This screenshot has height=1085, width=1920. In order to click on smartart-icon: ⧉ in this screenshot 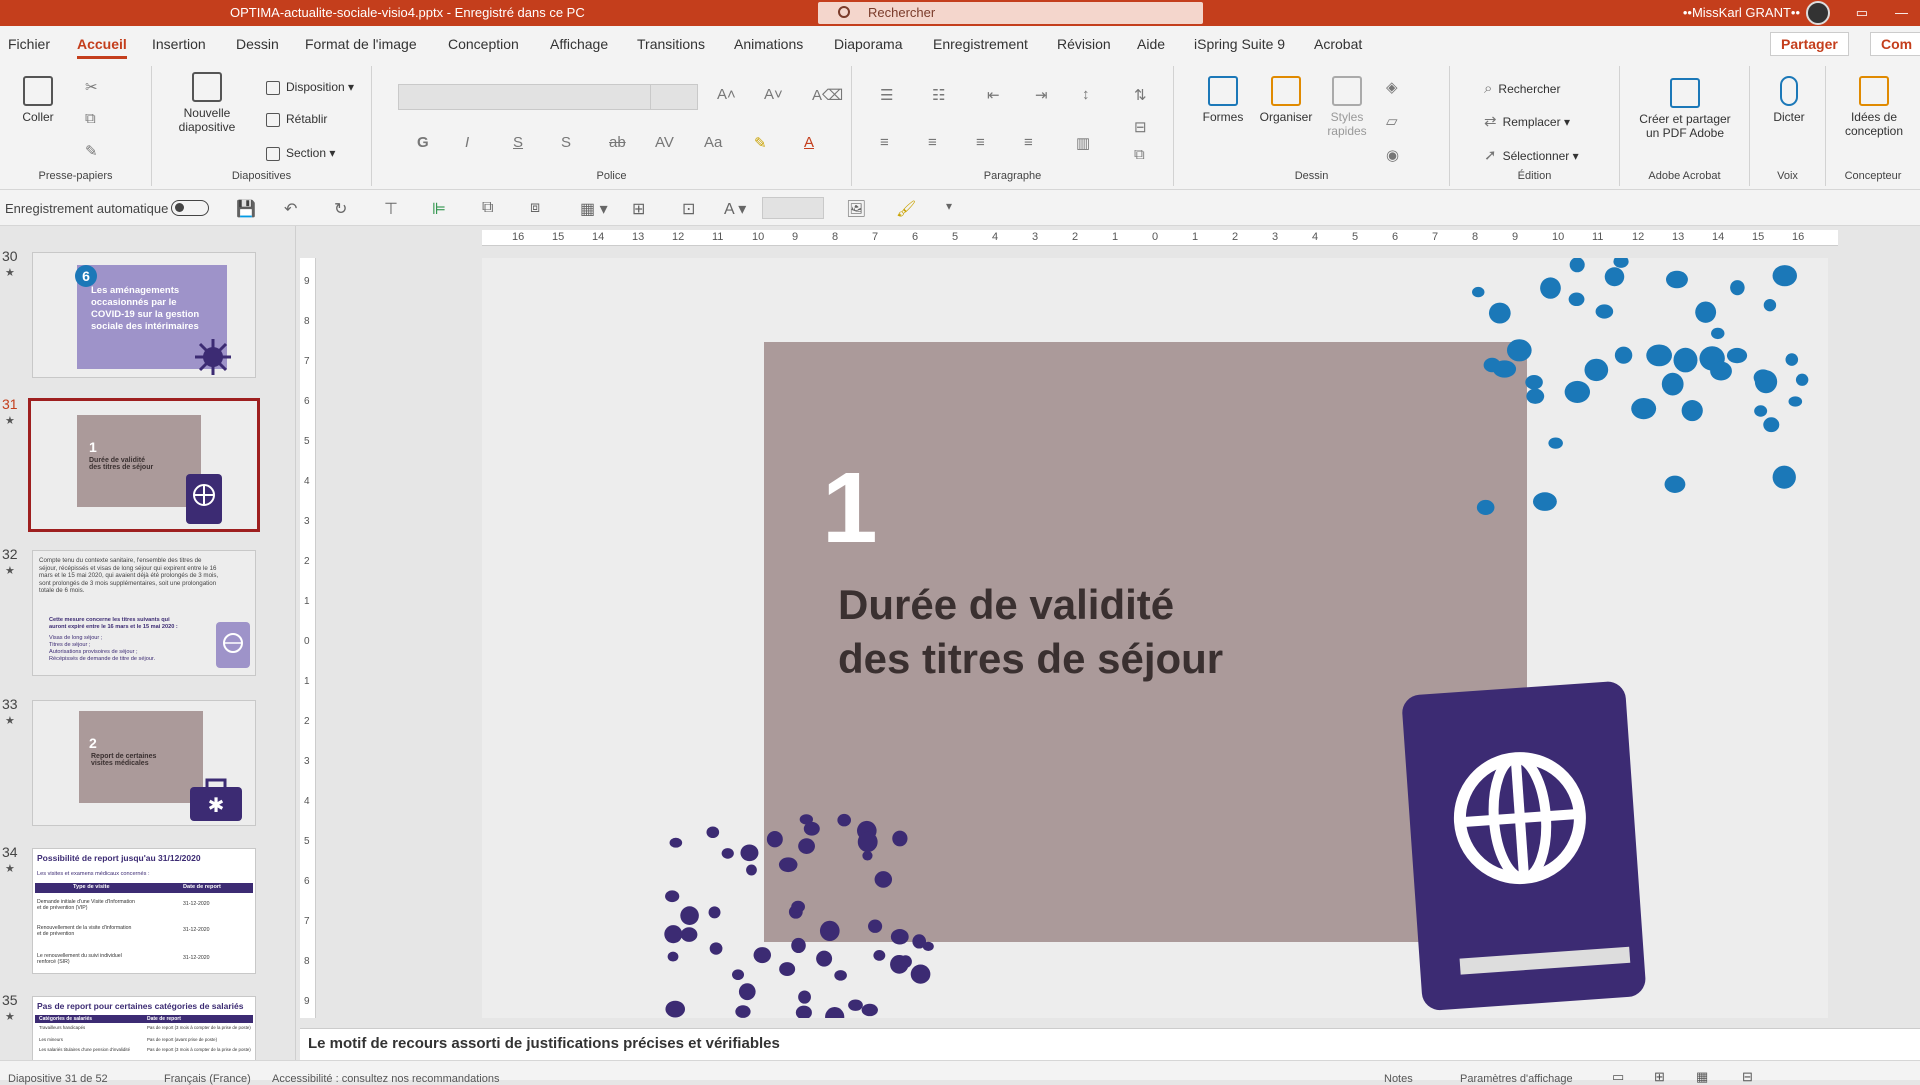, I will do `click(1139, 154)`.